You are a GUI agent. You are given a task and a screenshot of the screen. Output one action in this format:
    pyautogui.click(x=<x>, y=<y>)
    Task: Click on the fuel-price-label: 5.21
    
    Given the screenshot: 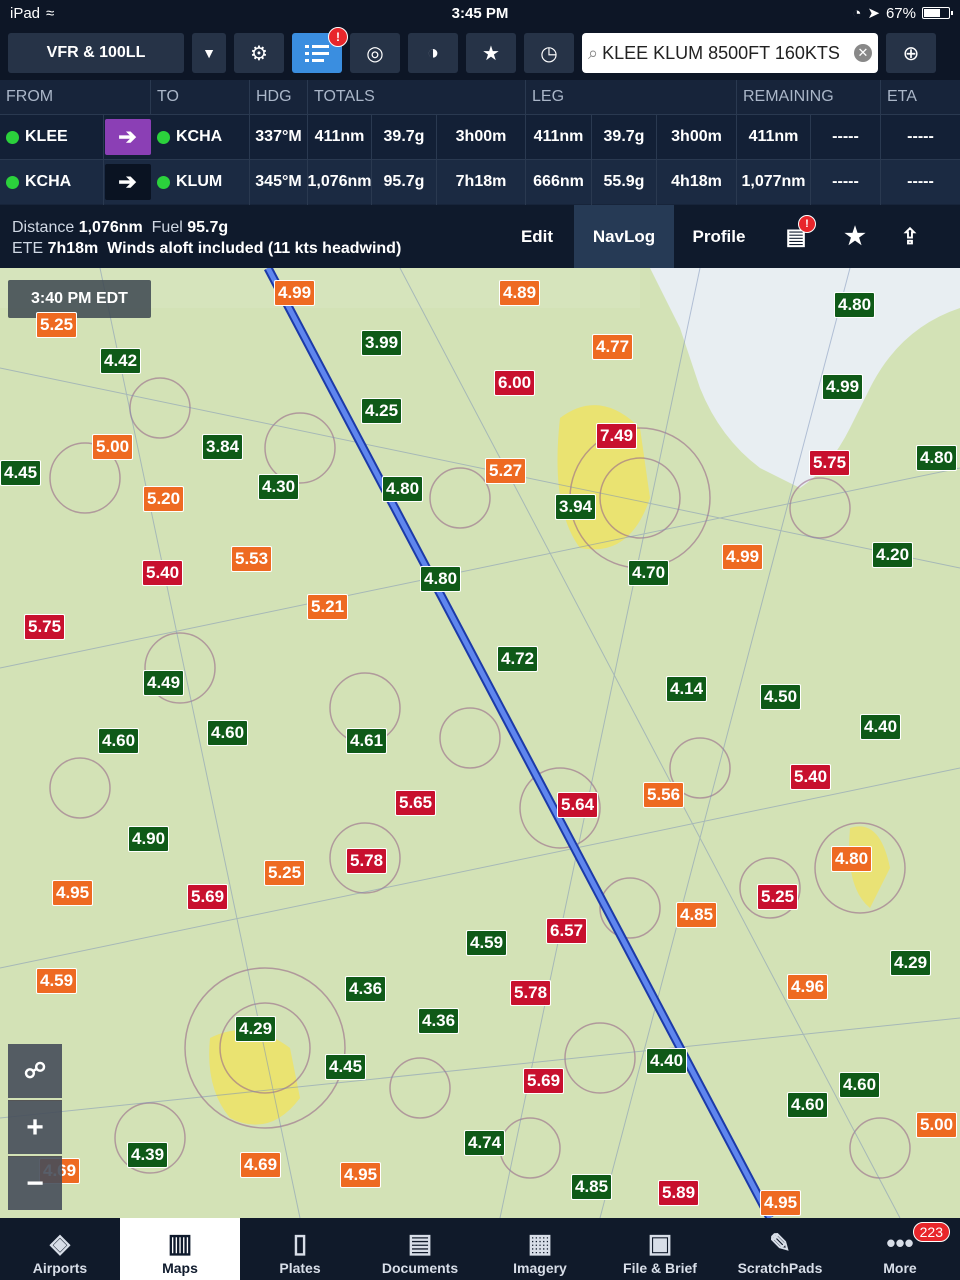 What is the action you would take?
    pyautogui.click(x=328, y=607)
    